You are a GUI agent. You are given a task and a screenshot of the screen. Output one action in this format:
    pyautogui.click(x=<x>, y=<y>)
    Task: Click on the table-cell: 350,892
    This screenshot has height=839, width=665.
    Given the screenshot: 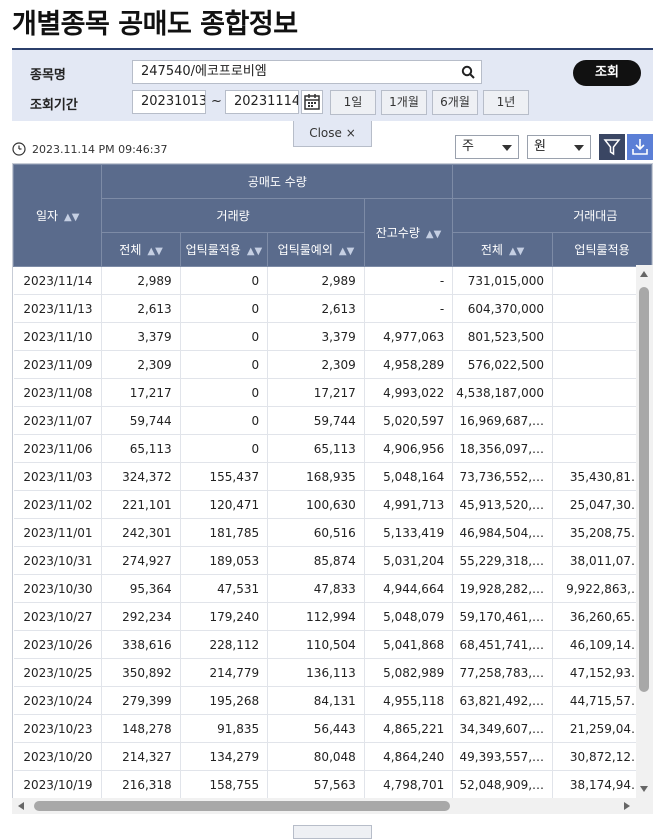 What is the action you would take?
    pyautogui.click(x=141, y=672)
    